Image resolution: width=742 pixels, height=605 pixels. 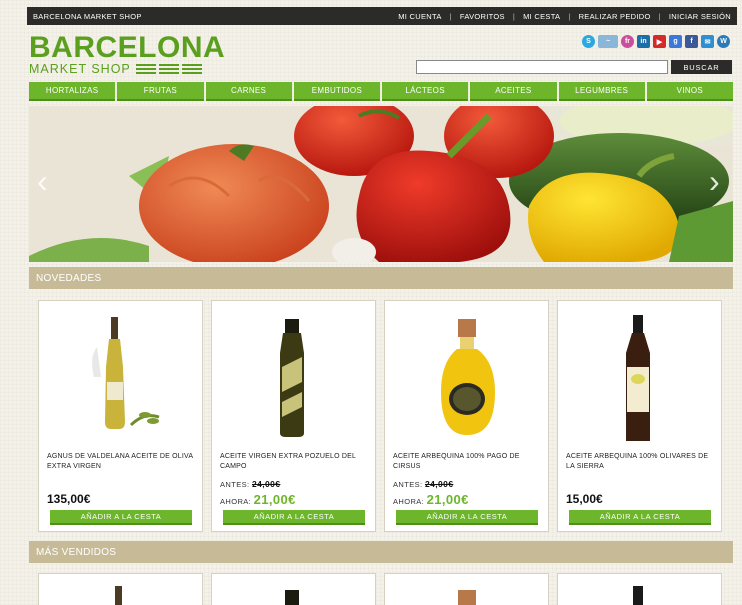 I want to click on facebook-icon: f, so click(x=691, y=41).